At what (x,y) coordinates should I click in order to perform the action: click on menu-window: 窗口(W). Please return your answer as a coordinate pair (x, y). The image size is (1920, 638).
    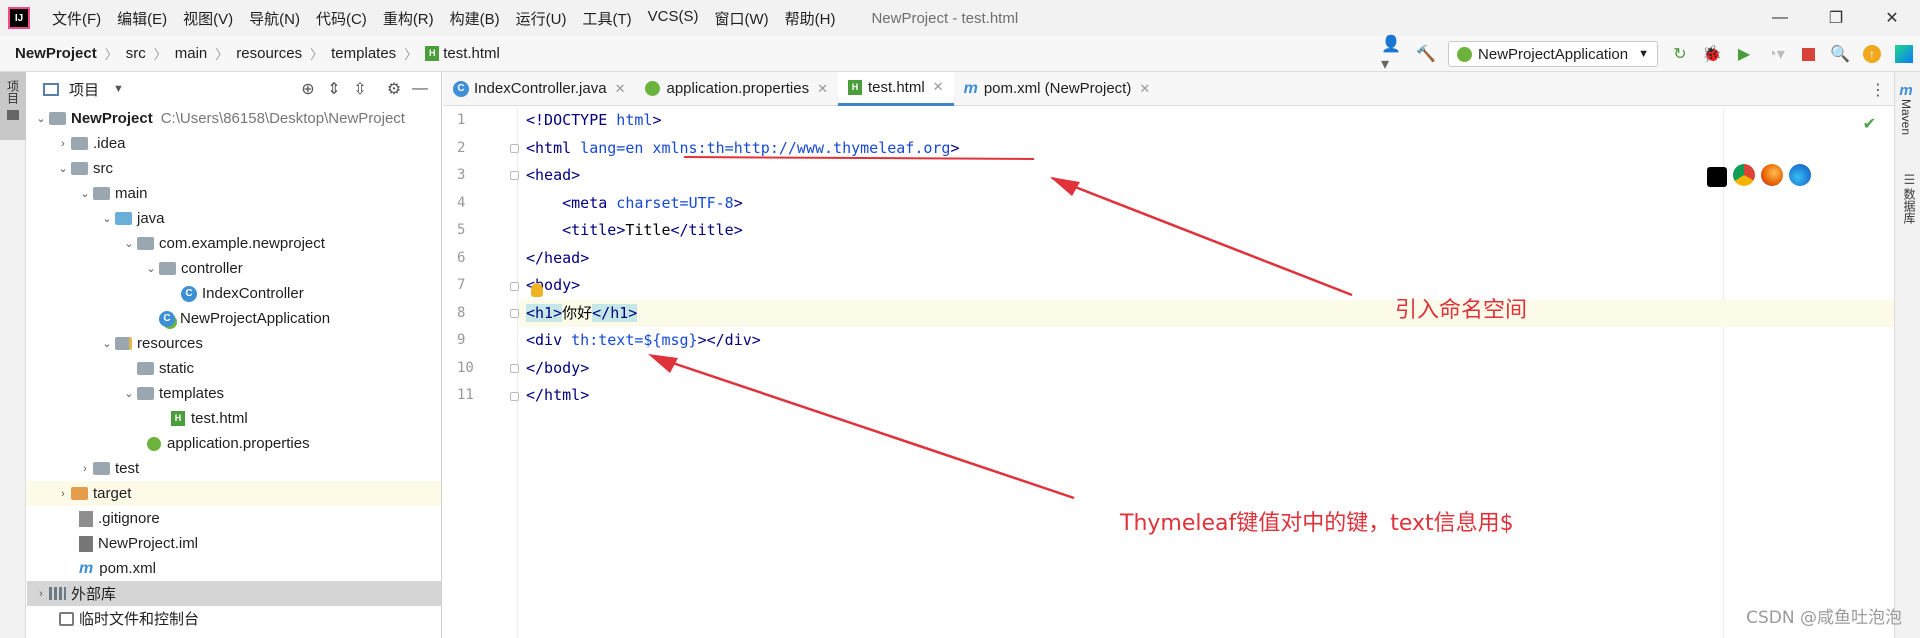
    Looking at the image, I should click on (741, 18).